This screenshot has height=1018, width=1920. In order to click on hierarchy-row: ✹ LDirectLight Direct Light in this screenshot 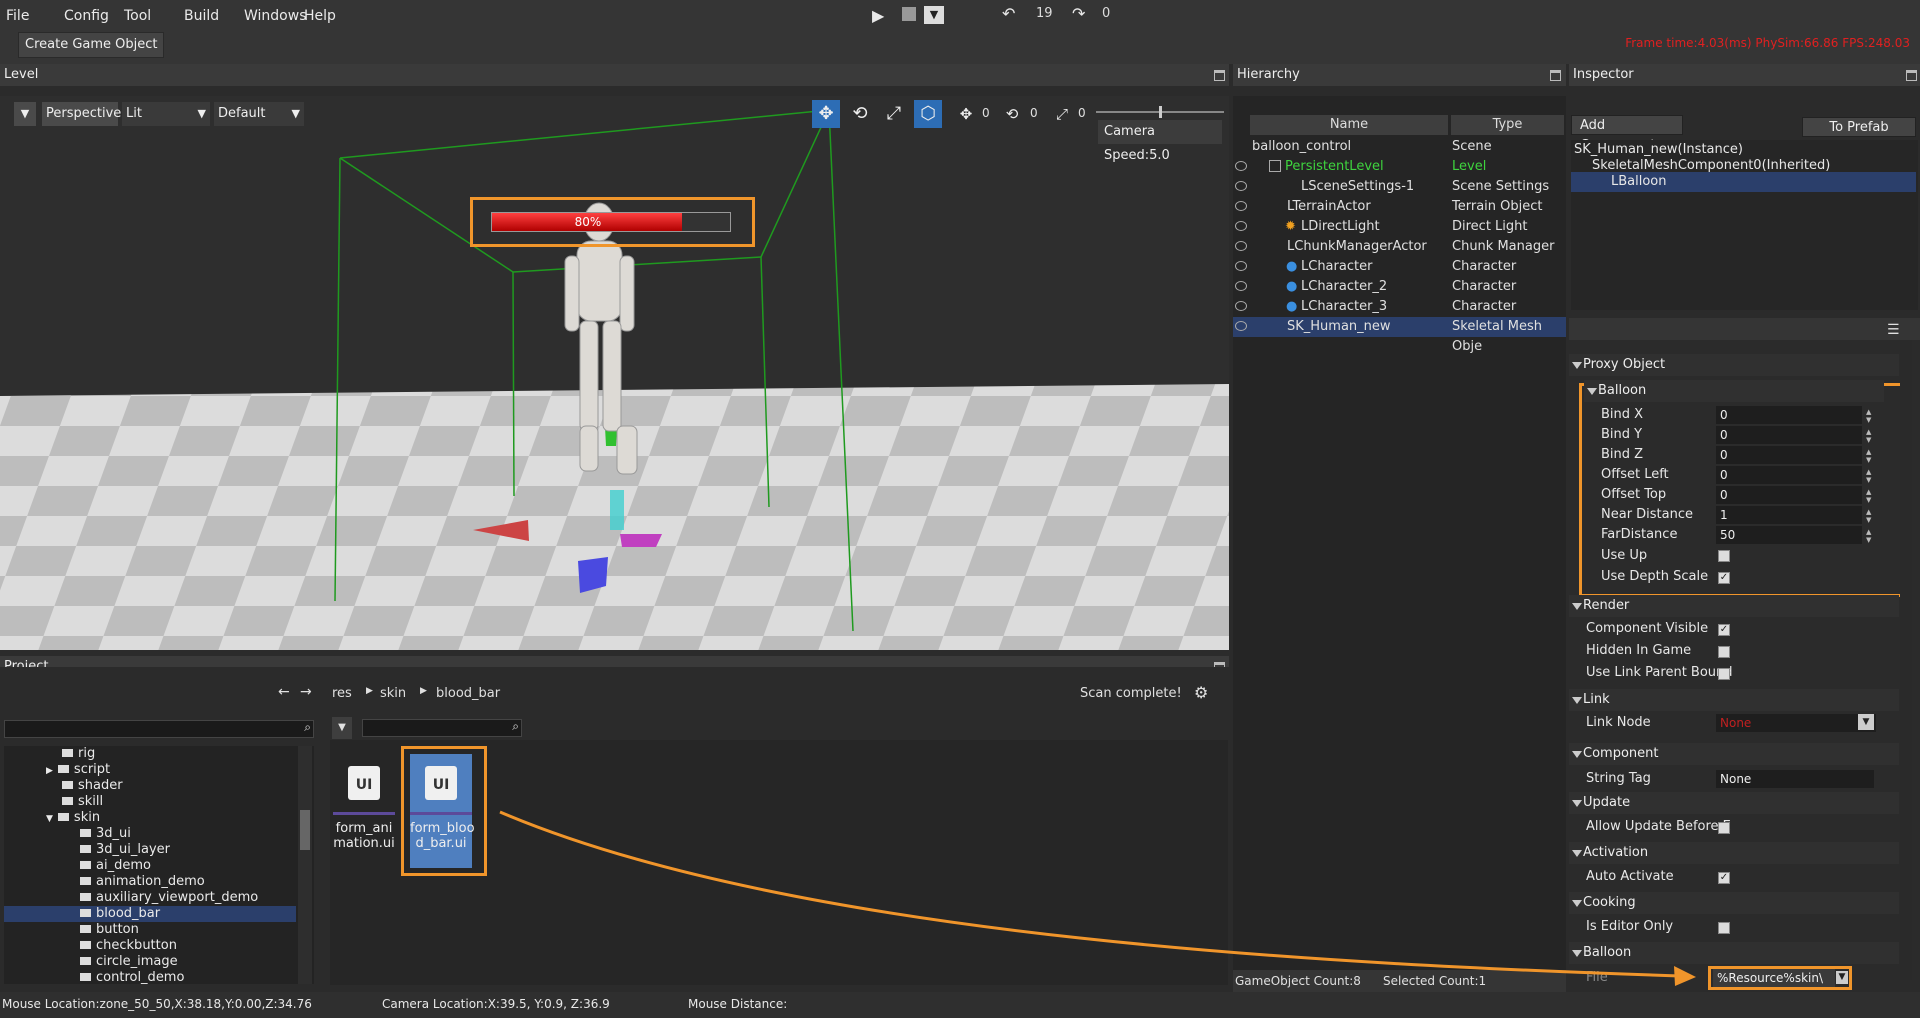, I will do `click(1399, 227)`.